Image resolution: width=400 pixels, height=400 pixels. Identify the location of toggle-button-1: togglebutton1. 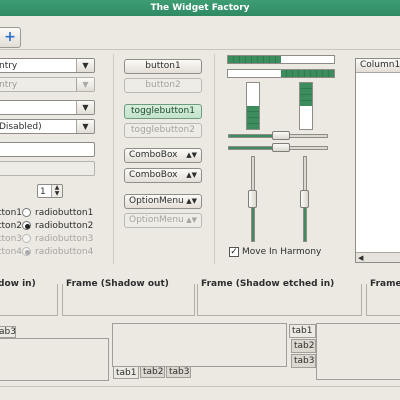
(163, 111).